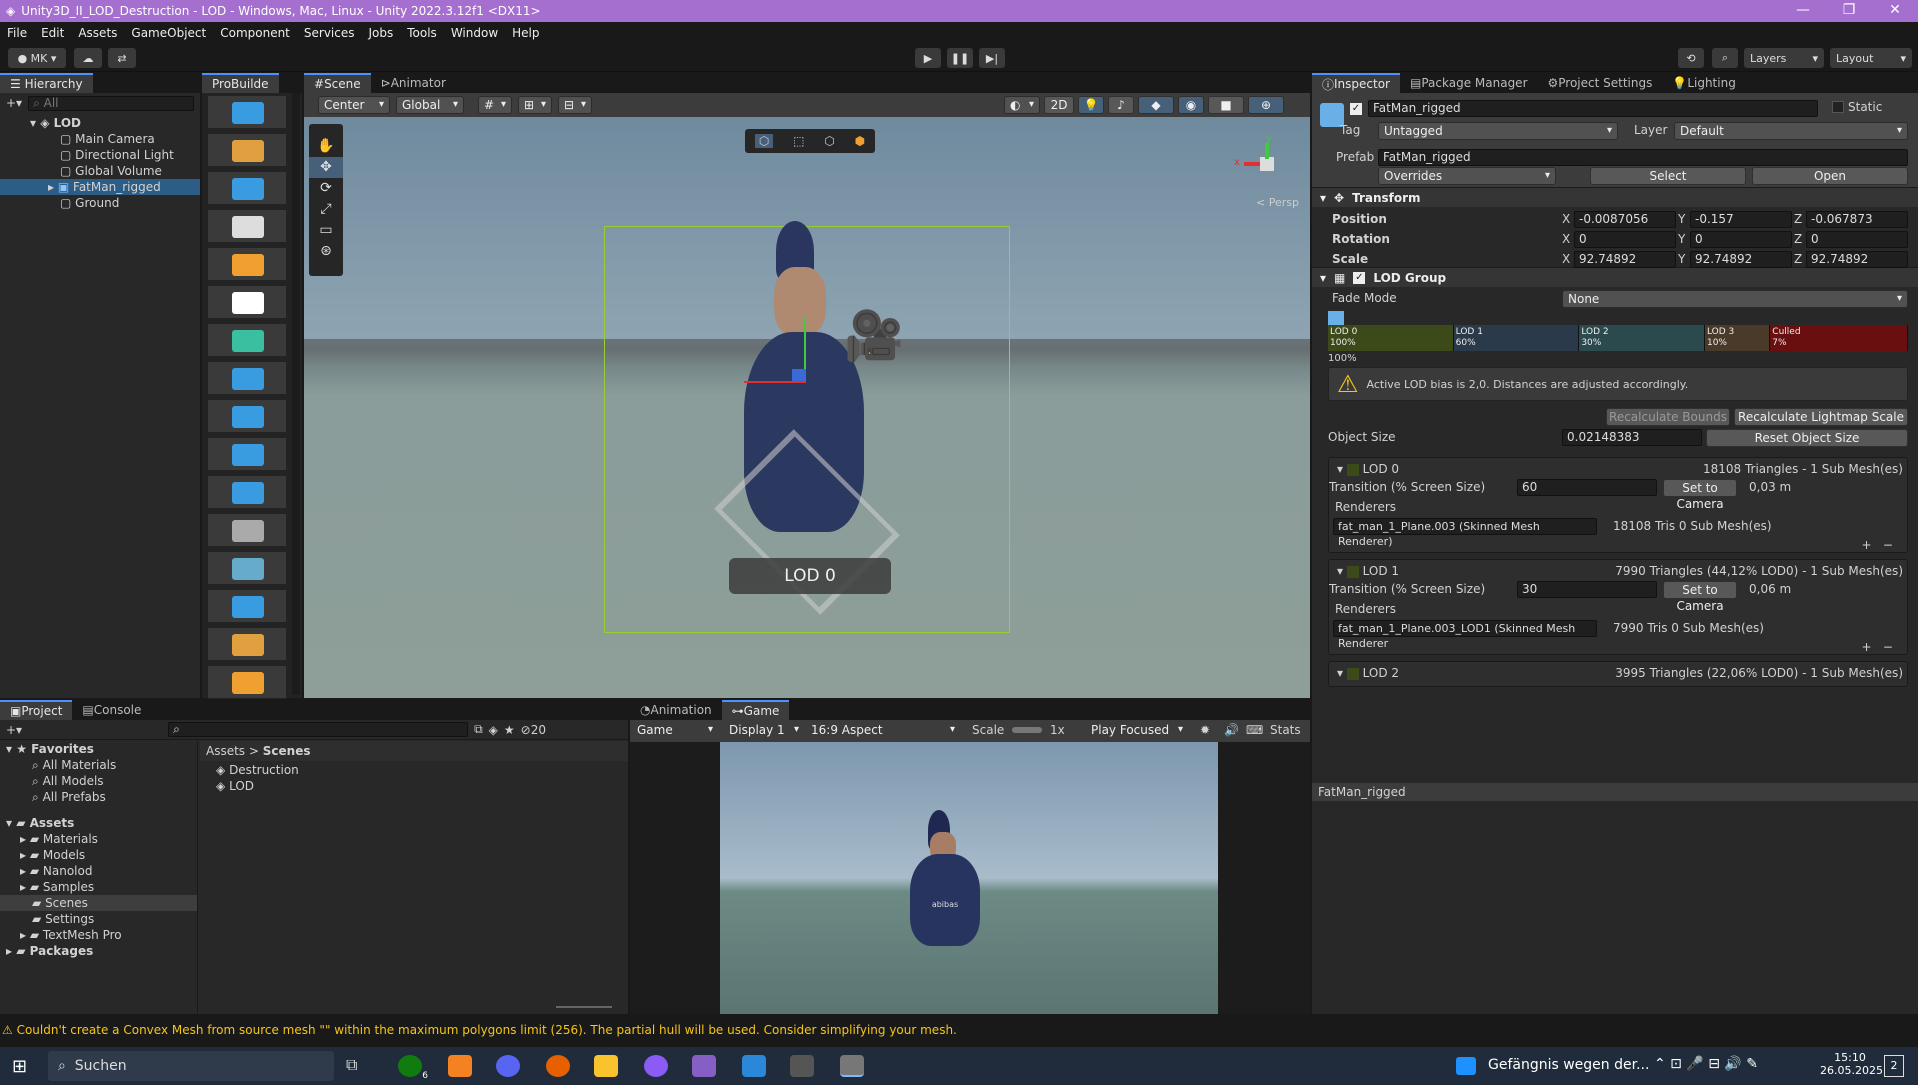 This screenshot has height=1085, width=1918. Describe the element at coordinates (98, 887) in the screenshot. I see `folder-samples: ▸ ▰ Samples` at that location.